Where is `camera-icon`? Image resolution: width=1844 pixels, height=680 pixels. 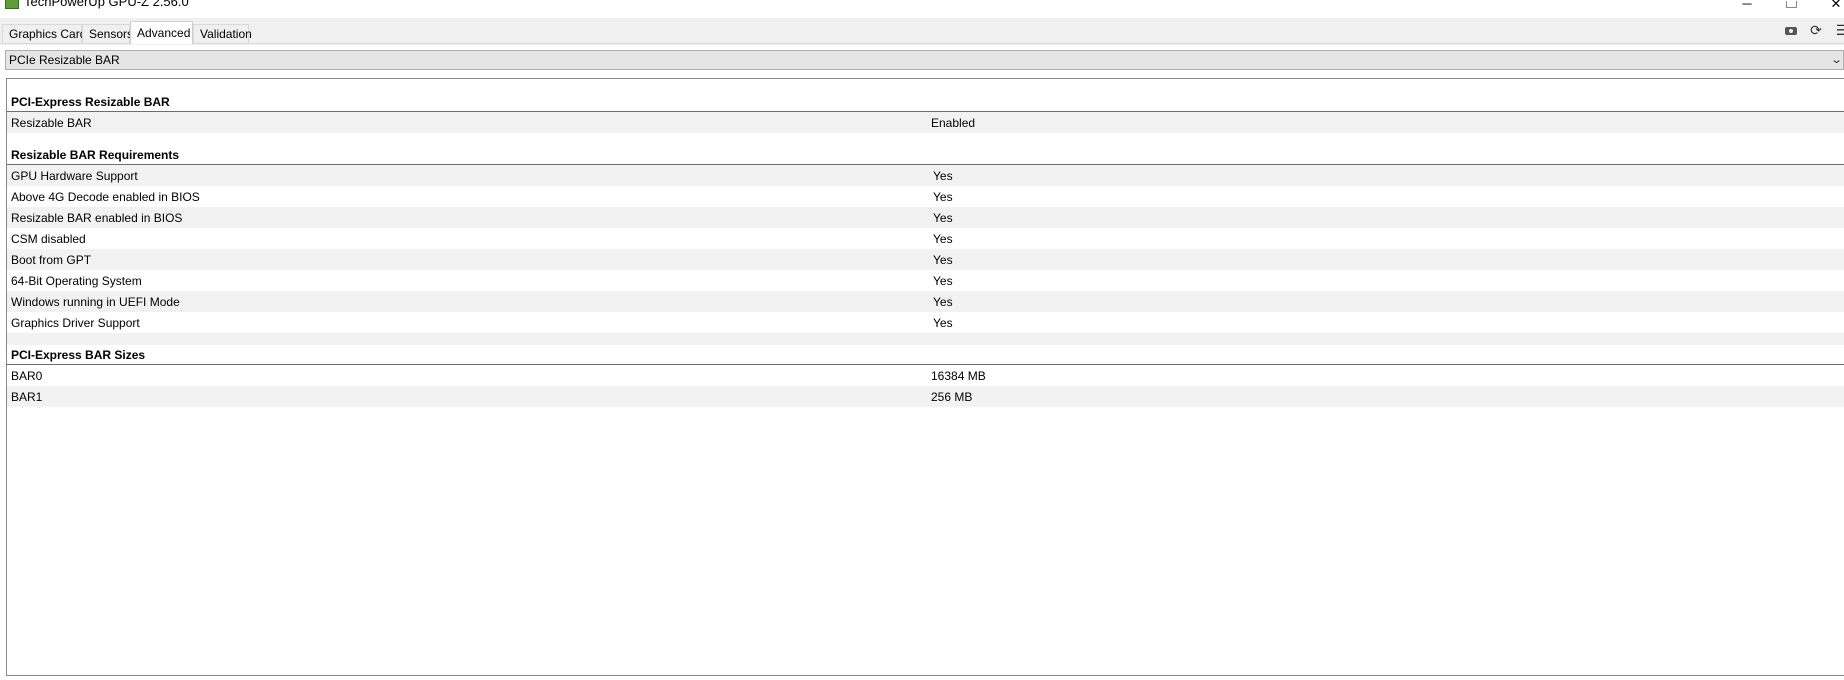 camera-icon is located at coordinates (1791, 31).